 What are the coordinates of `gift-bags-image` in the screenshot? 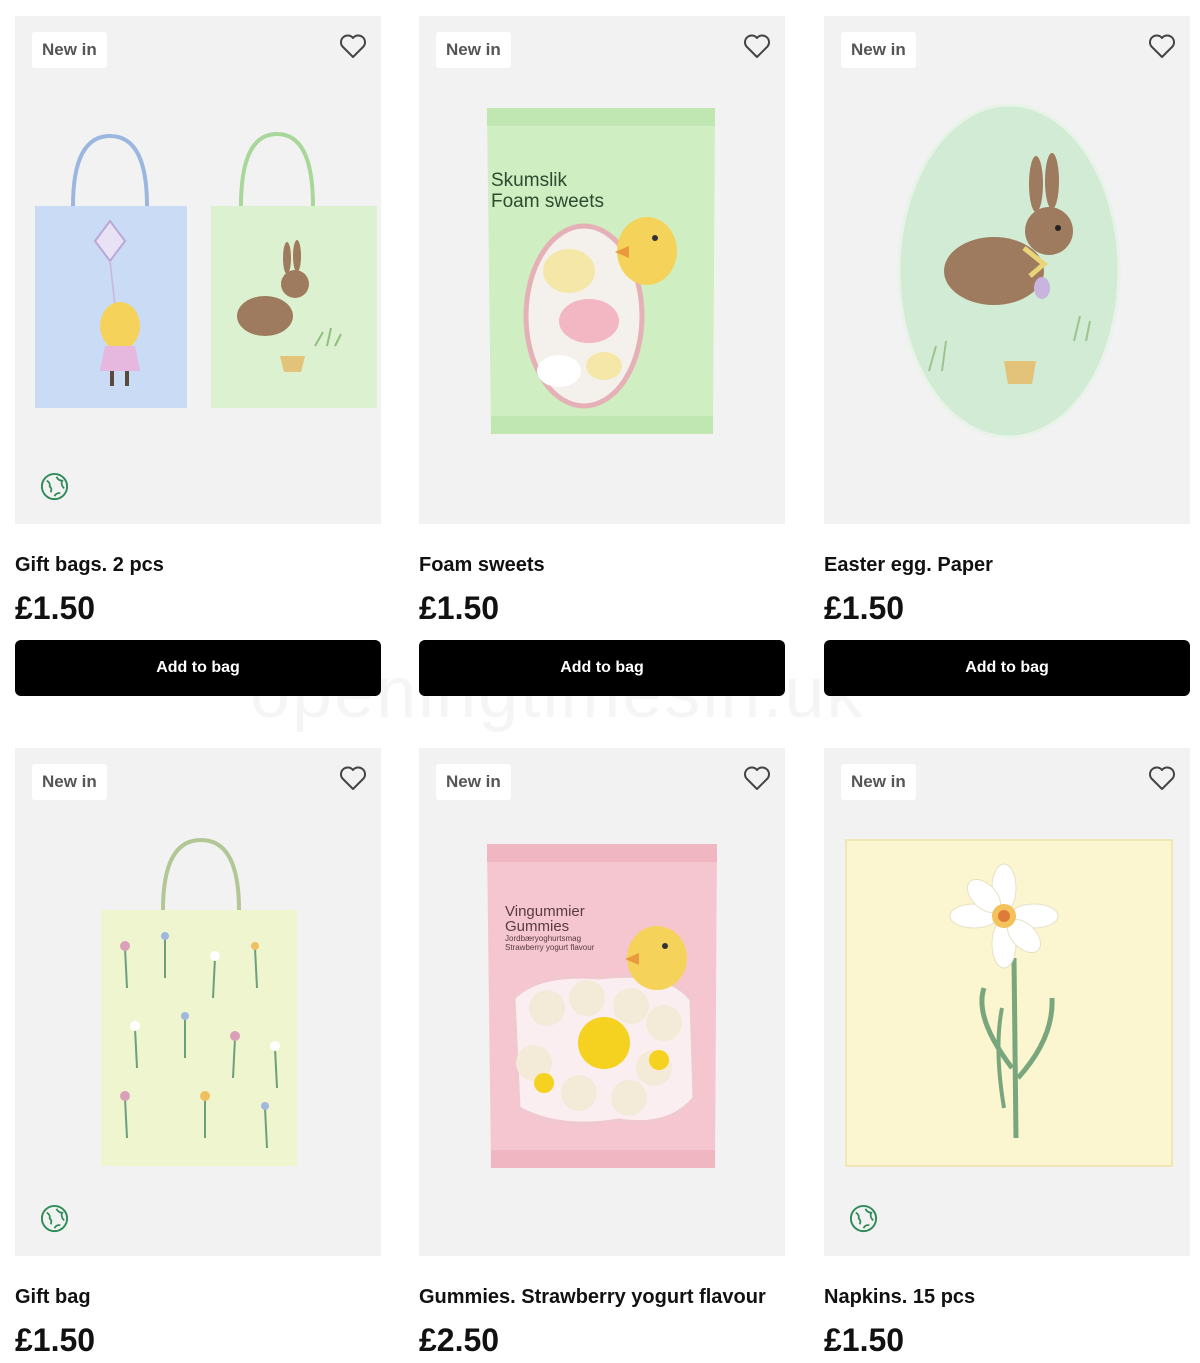 It's located at (206, 269).